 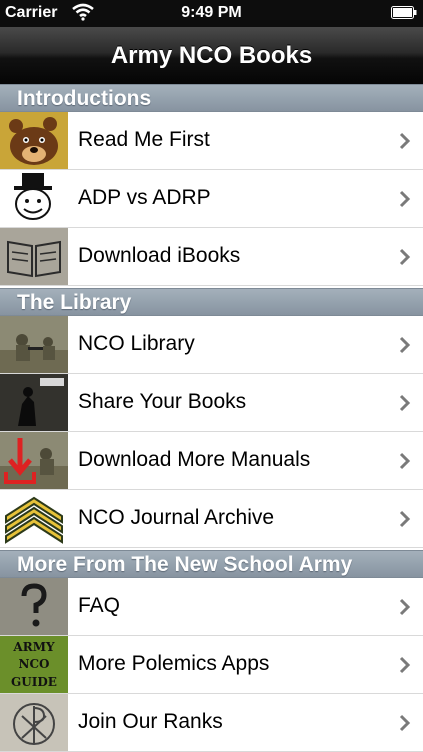 I want to click on navigation-bar: Army NCO Books, so click(x=211, y=56).